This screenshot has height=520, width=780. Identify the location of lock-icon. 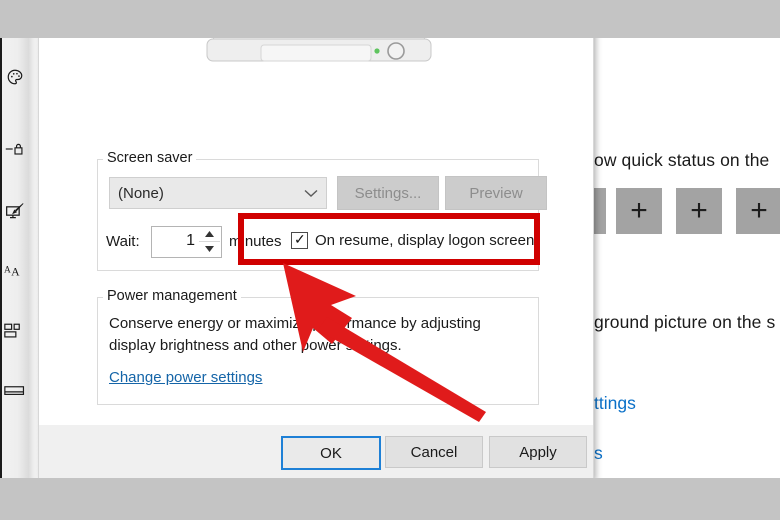
(15, 149).